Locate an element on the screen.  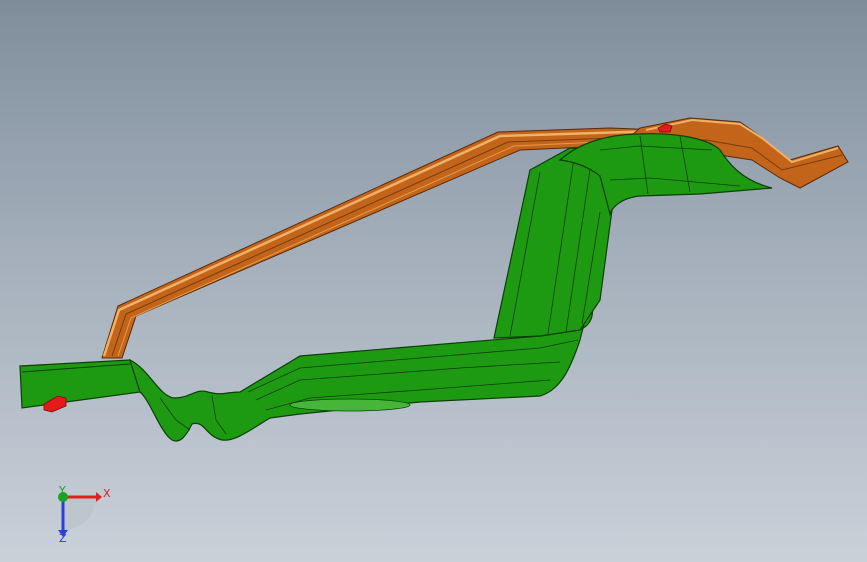
y-axis-label: Y is located at coordinates (62, 490).